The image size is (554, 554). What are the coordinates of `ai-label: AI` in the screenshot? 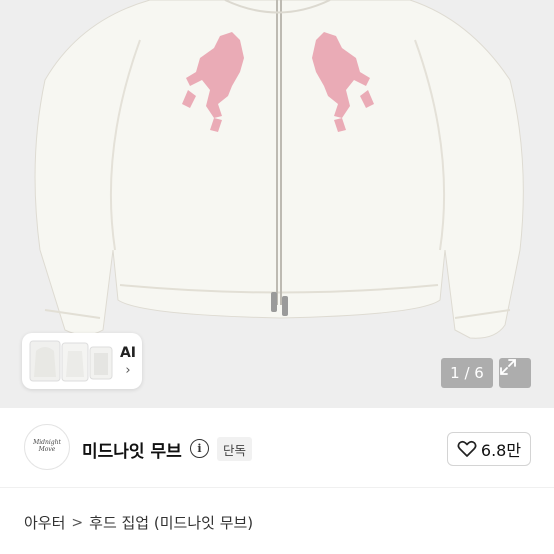 It's located at (127, 352).